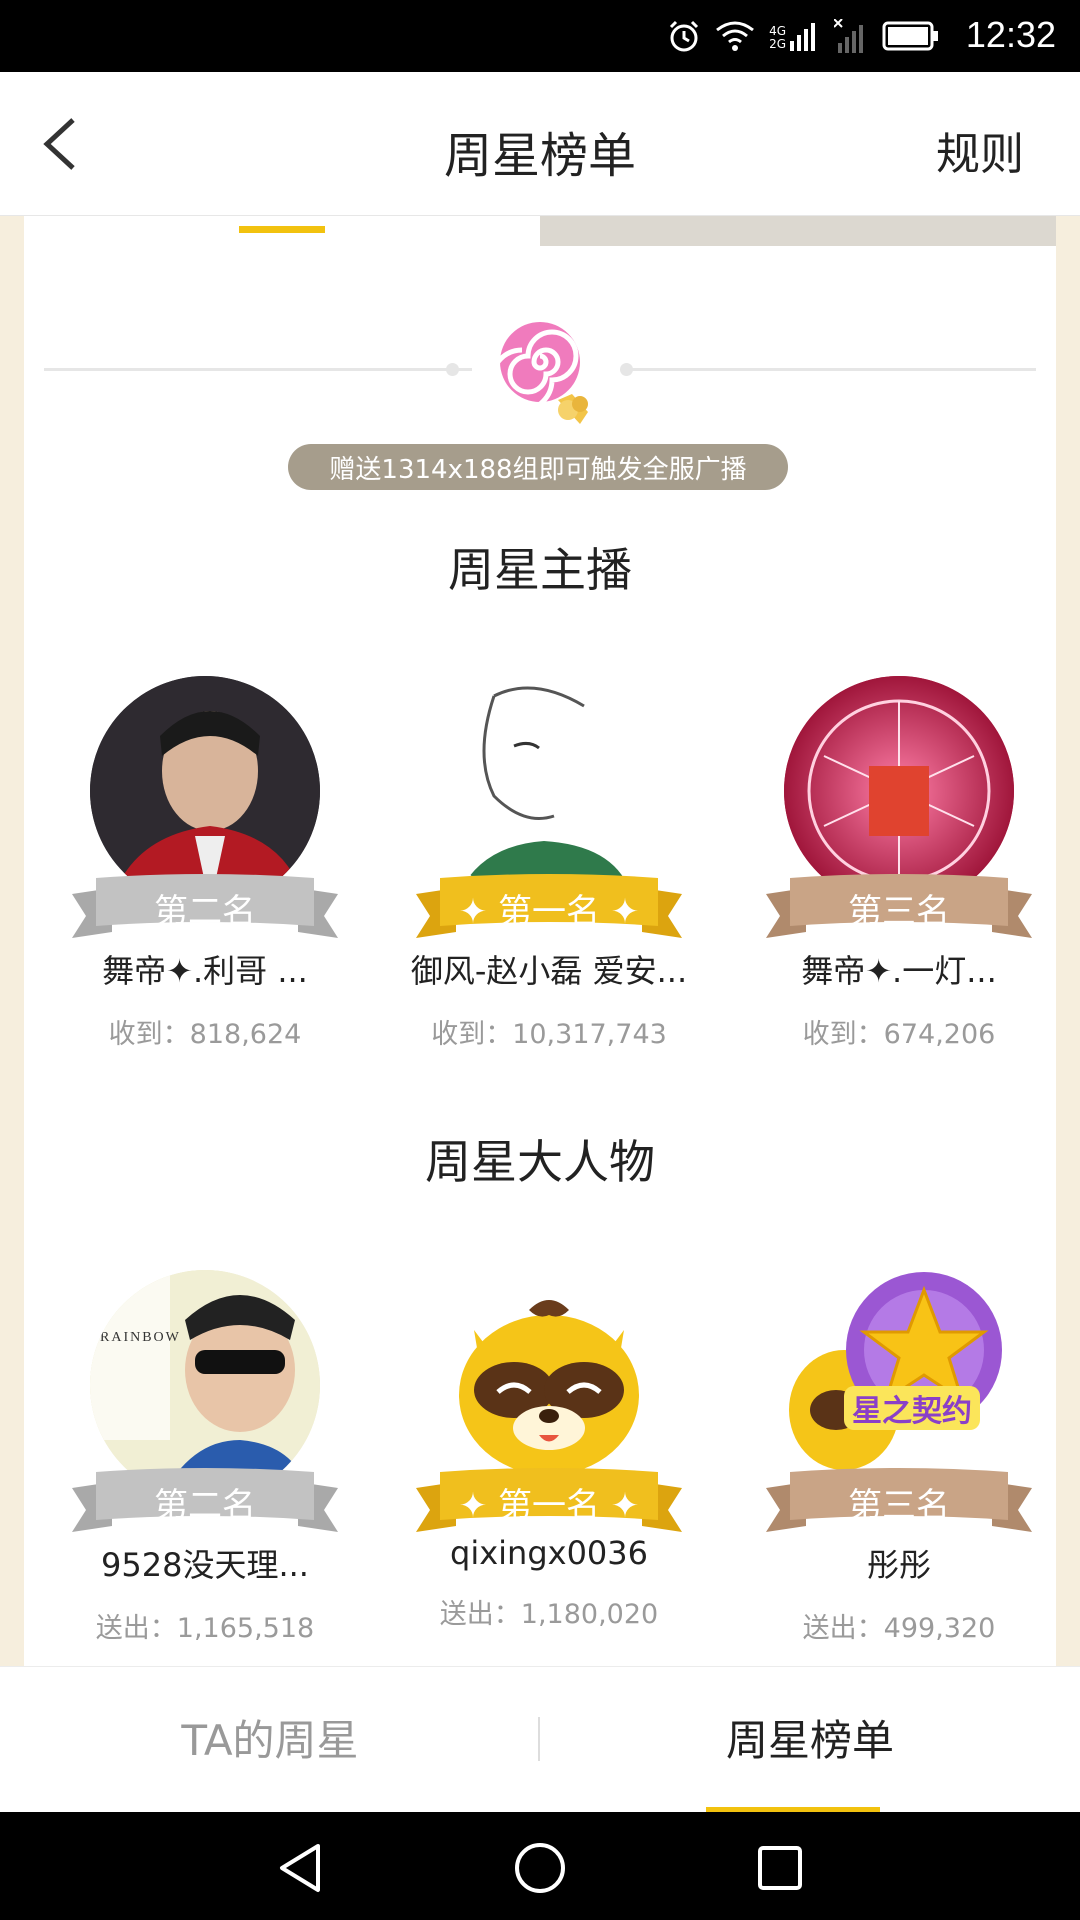 The image size is (1080, 1920). Describe the element at coordinates (258, 369) in the screenshot. I see `divider-left` at that location.